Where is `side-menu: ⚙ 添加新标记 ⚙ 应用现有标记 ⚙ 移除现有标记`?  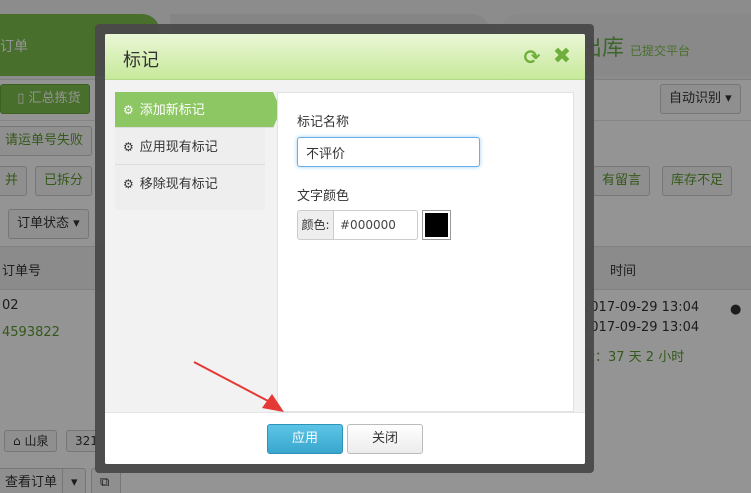
side-menu: ⚙ 添加新标记 ⚙ 应用现有标记 ⚙ 移除现有标记 is located at coordinates (198, 151).